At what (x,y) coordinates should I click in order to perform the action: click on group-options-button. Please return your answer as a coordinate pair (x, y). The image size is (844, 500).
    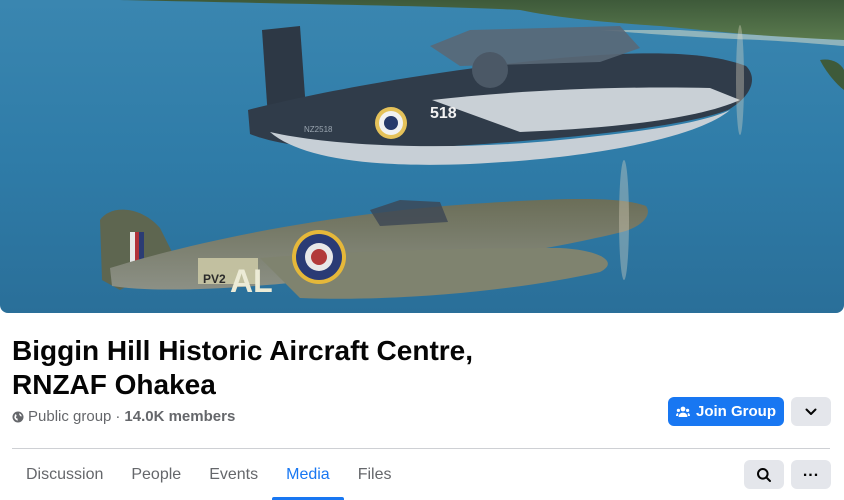
    Looking at the image, I should click on (811, 411).